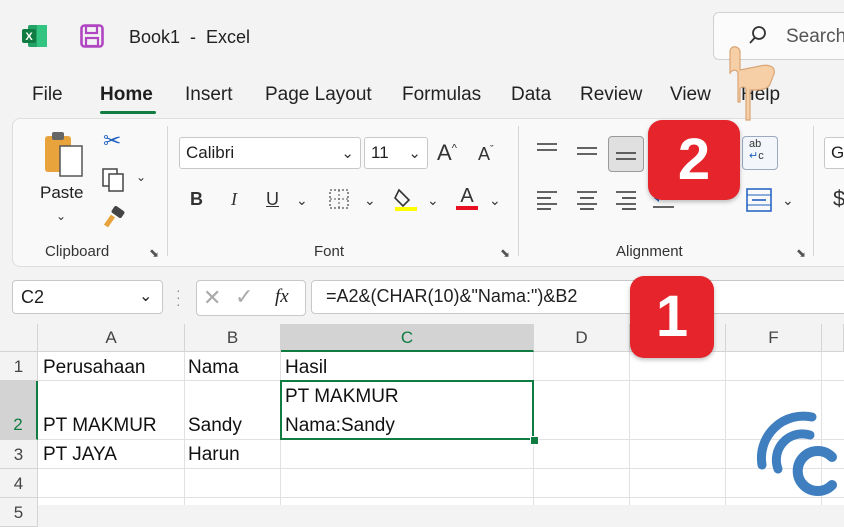 This screenshot has width=844, height=527. What do you see at coordinates (396, 153) in the screenshot?
I see `font-size-dropdown: 11 ⌄` at bounding box center [396, 153].